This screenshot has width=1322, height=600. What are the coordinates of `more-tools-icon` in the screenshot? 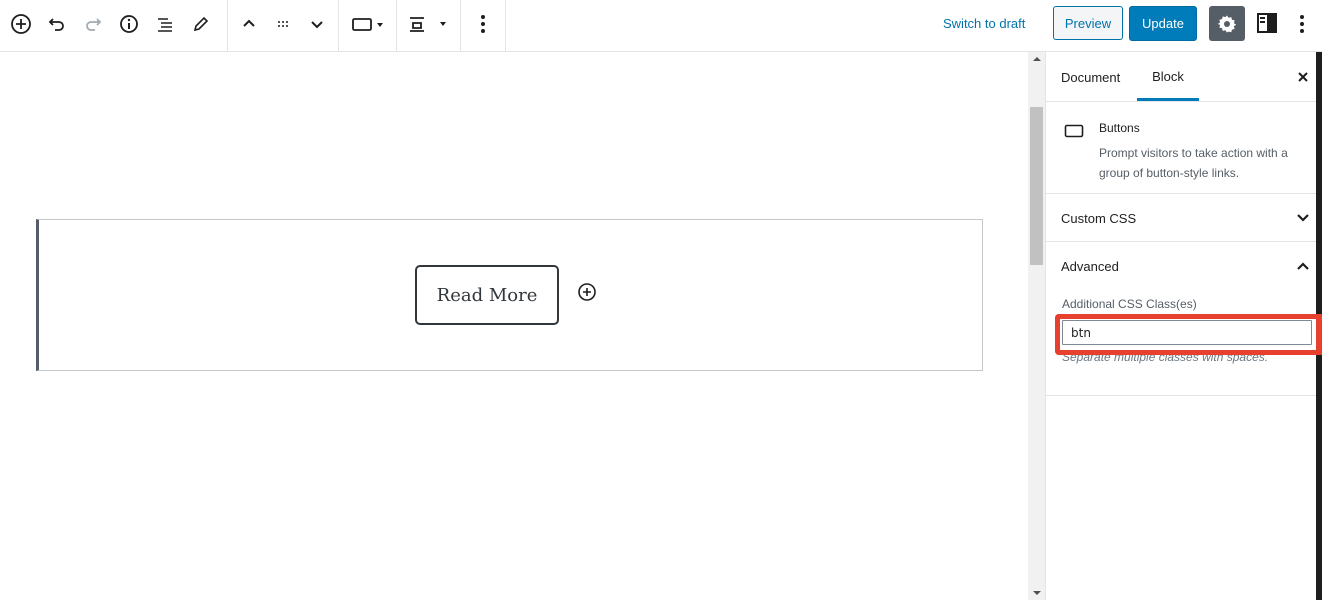 It's located at (1302, 24).